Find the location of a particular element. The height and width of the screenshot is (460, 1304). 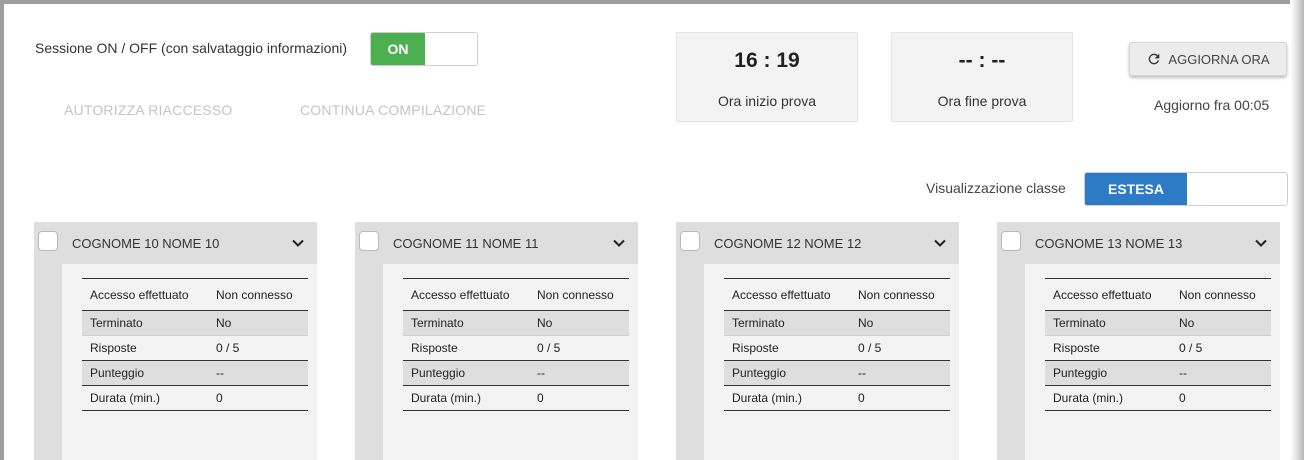

refresh-countdown: Aggiorno fra 00:05 is located at coordinates (1212, 105).